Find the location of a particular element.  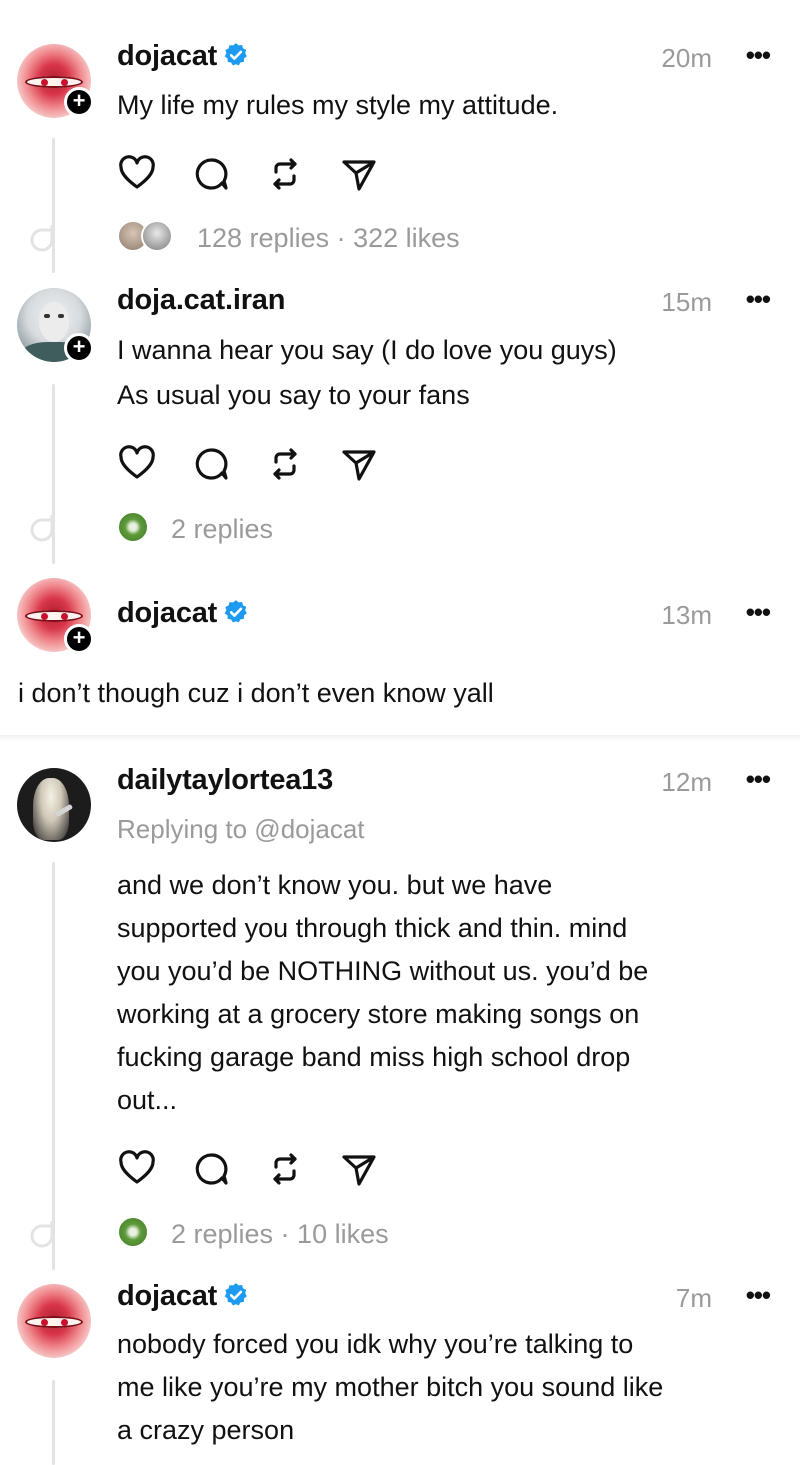

username: doja.cat.iran is located at coordinates (201, 300).